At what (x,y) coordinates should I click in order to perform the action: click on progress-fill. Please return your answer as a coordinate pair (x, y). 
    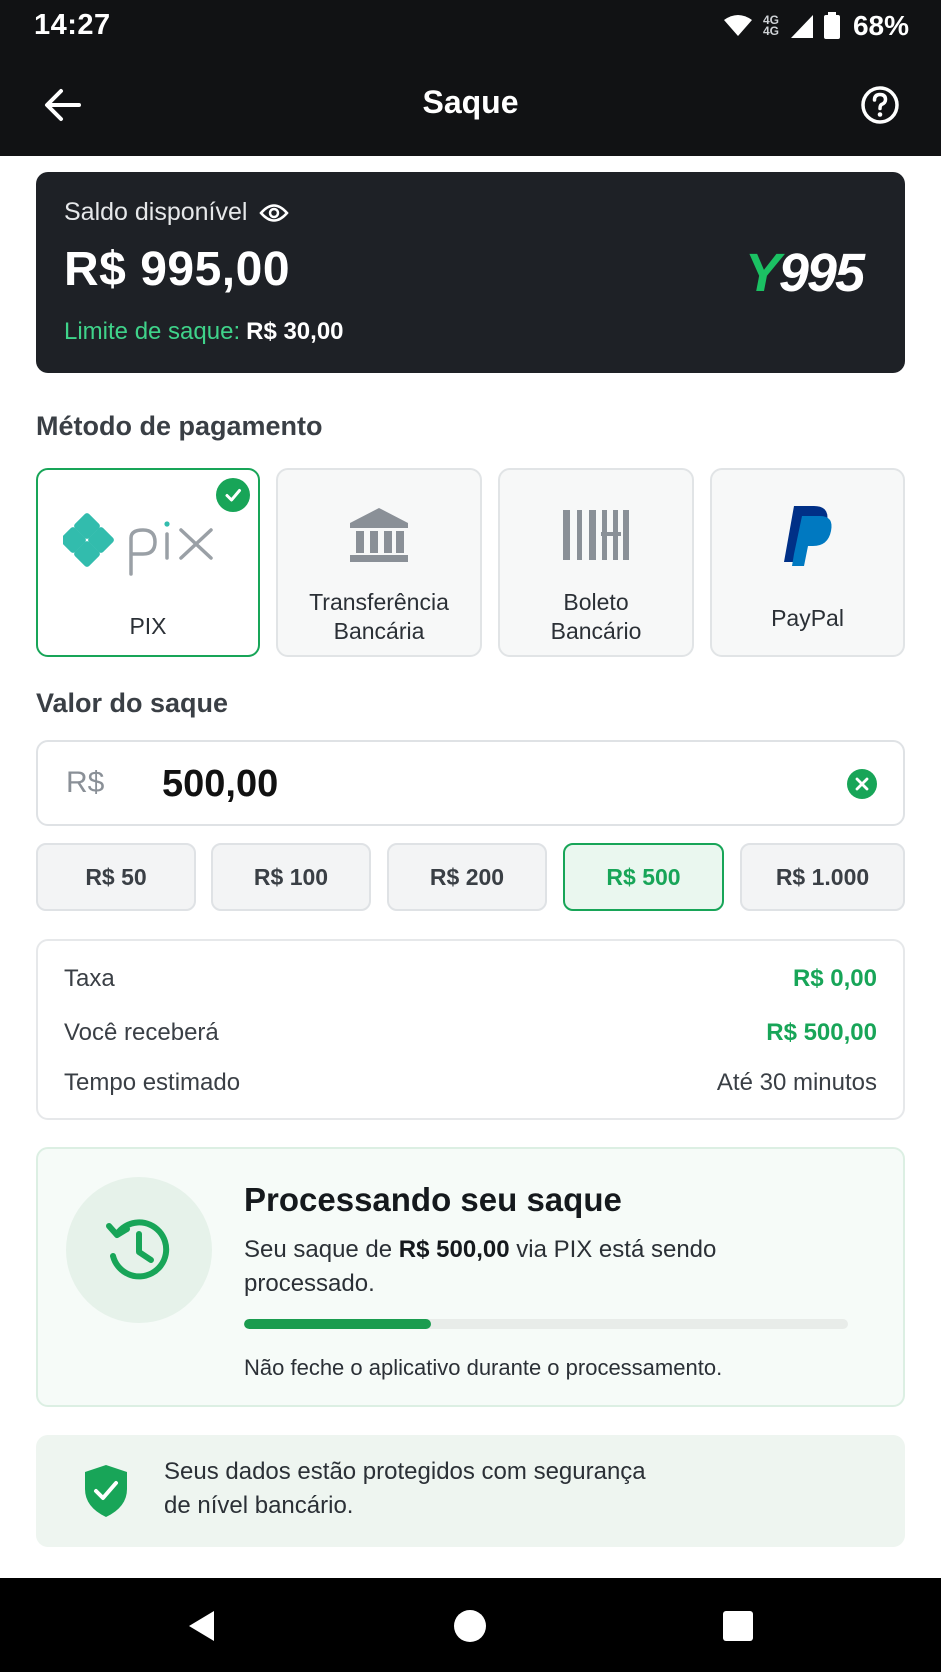
    Looking at the image, I should click on (338, 1324).